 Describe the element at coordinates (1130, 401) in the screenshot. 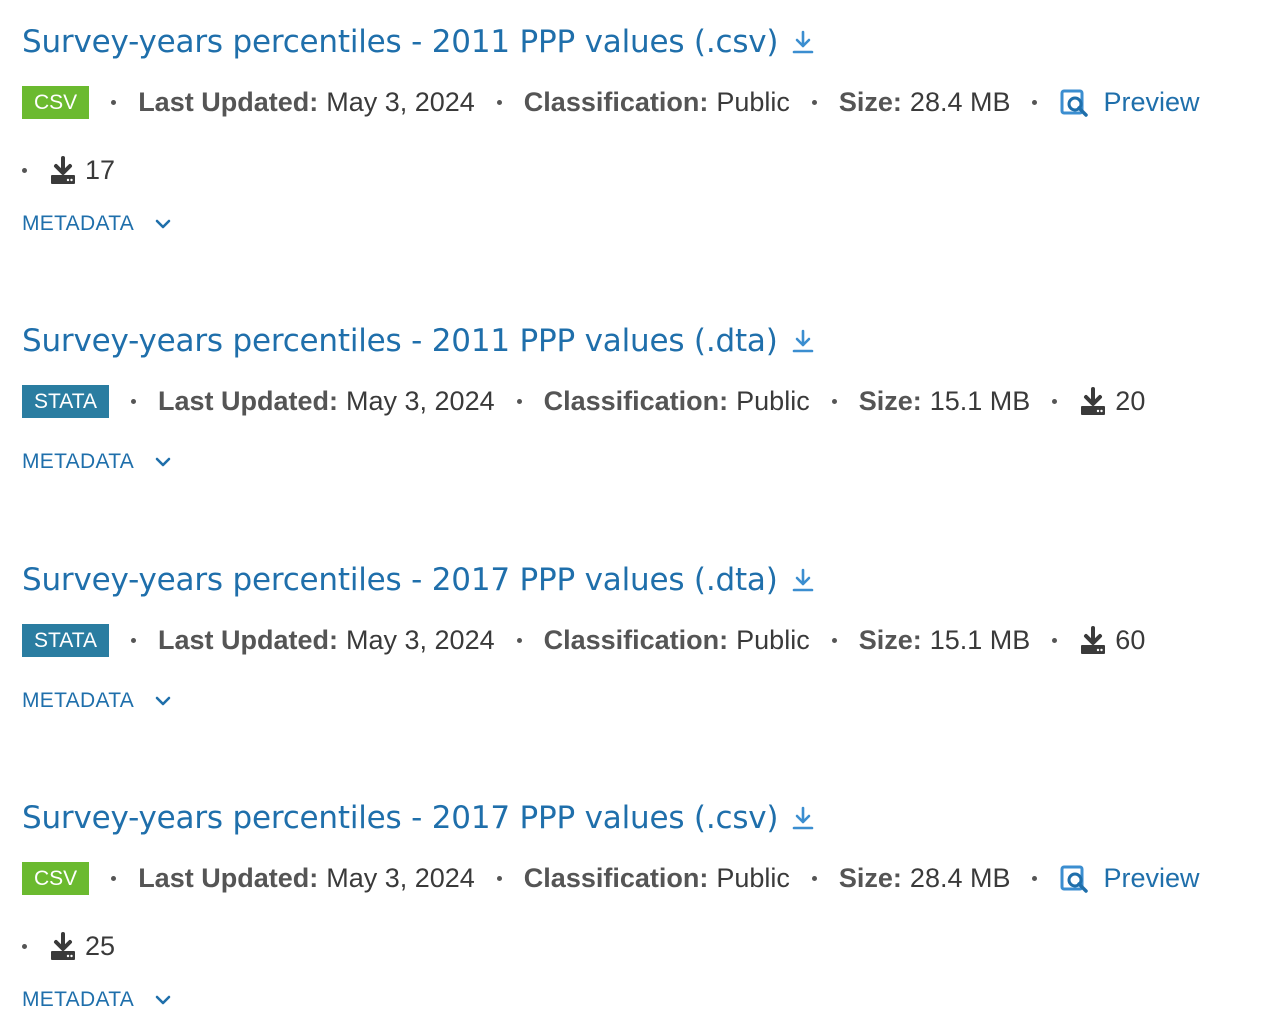

I see `download-count-value: 20` at that location.